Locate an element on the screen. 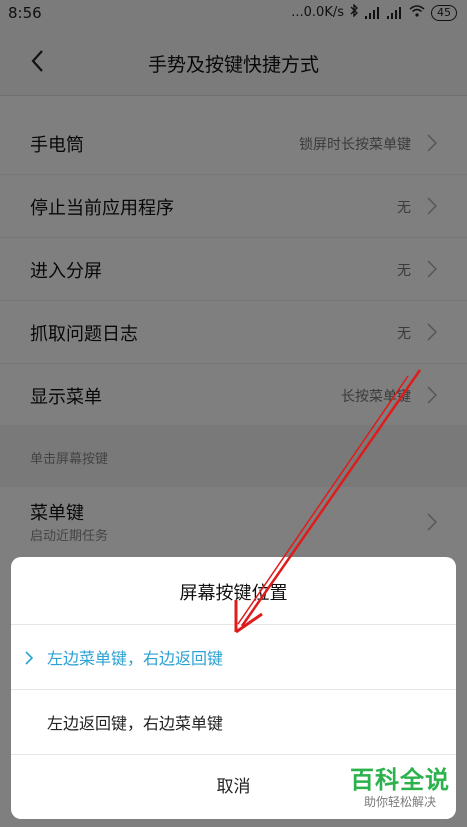 Image resolution: width=467 pixels, height=827 pixels. watermark-title: 百科全说 is located at coordinates (400, 780).